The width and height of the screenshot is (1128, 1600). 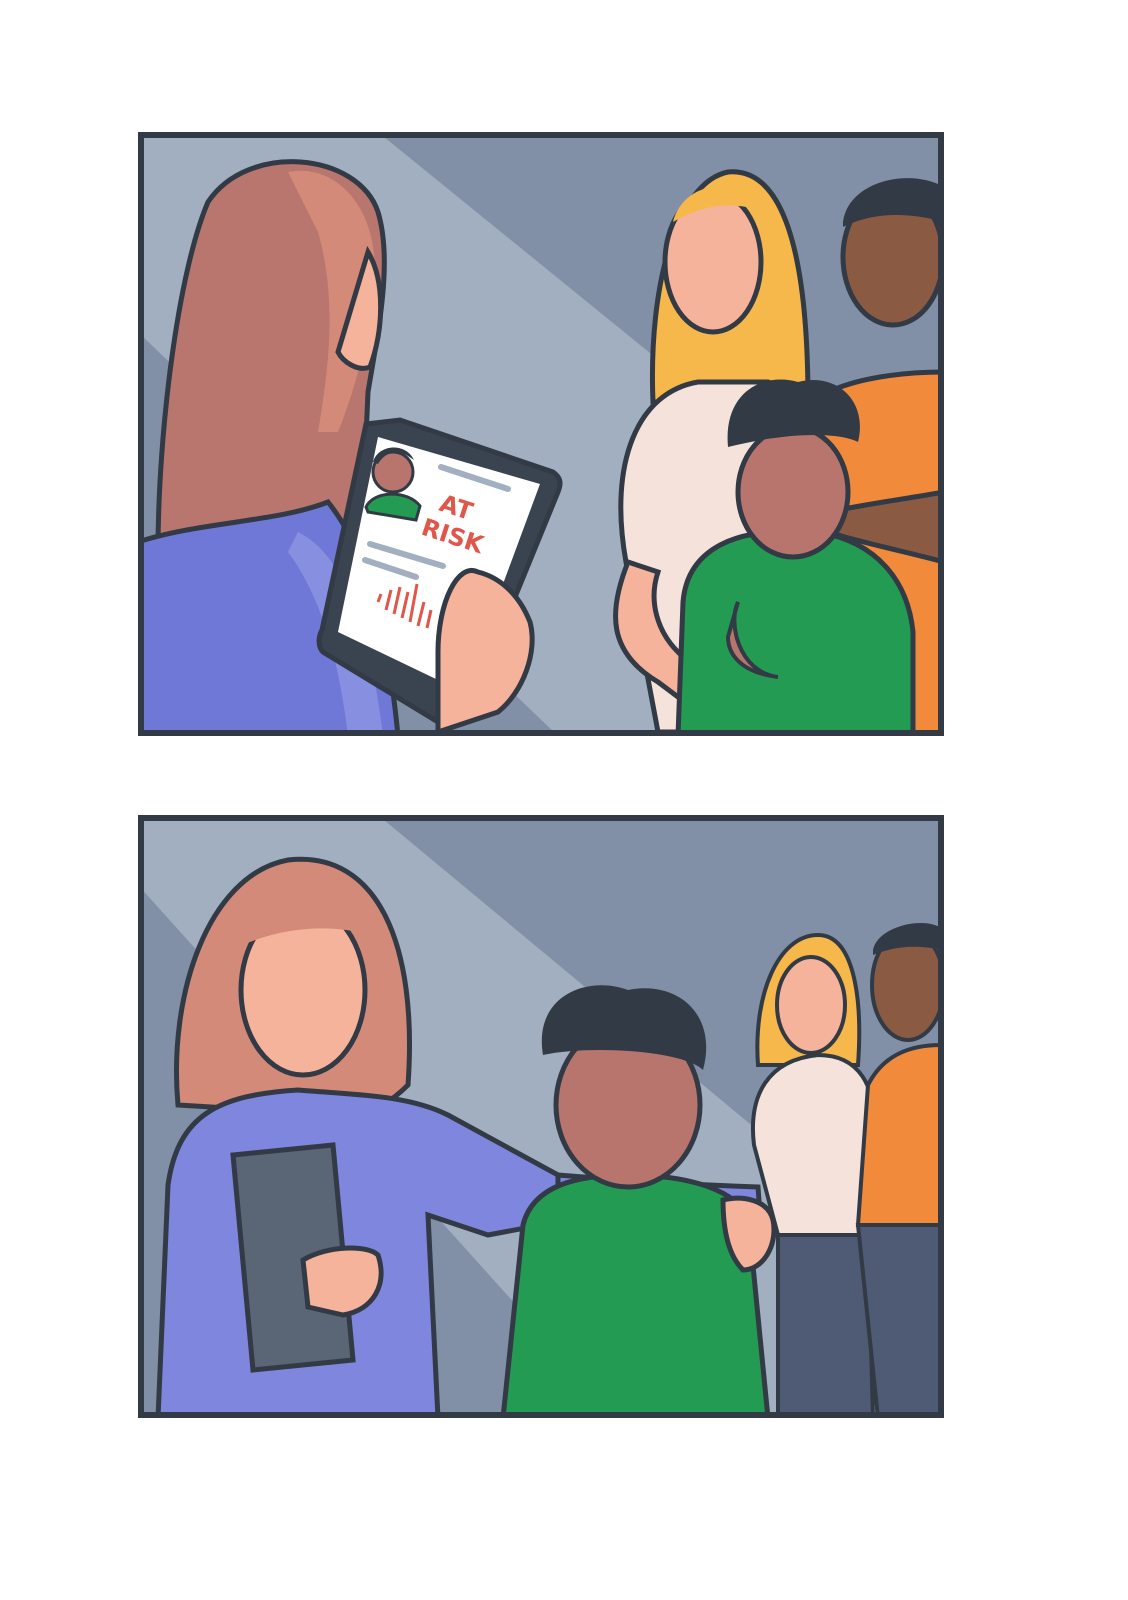 What do you see at coordinates (899, 1170) in the screenshot?
I see `man-background` at bounding box center [899, 1170].